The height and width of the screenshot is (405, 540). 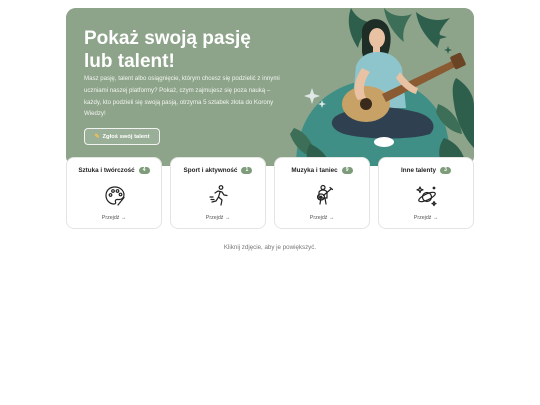 What do you see at coordinates (114, 170) in the screenshot?
I see `category-title: Sztuka i twórczość 4` at bounding box center [114, 170].